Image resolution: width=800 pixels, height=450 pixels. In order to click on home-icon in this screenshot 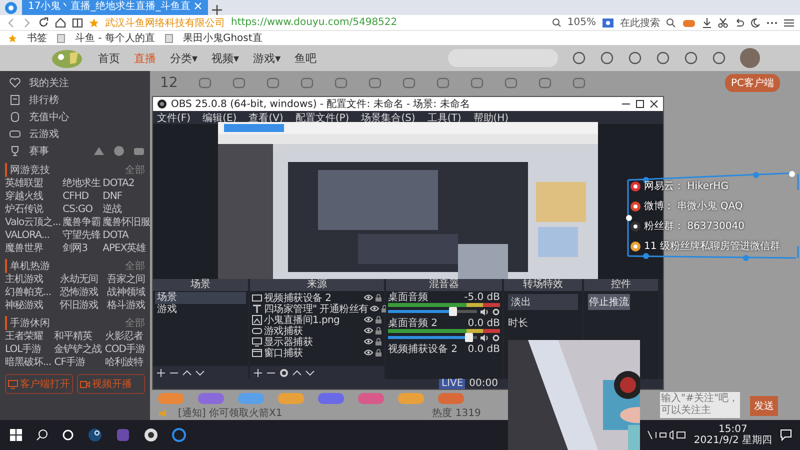, I will do `click(60, 22)`.